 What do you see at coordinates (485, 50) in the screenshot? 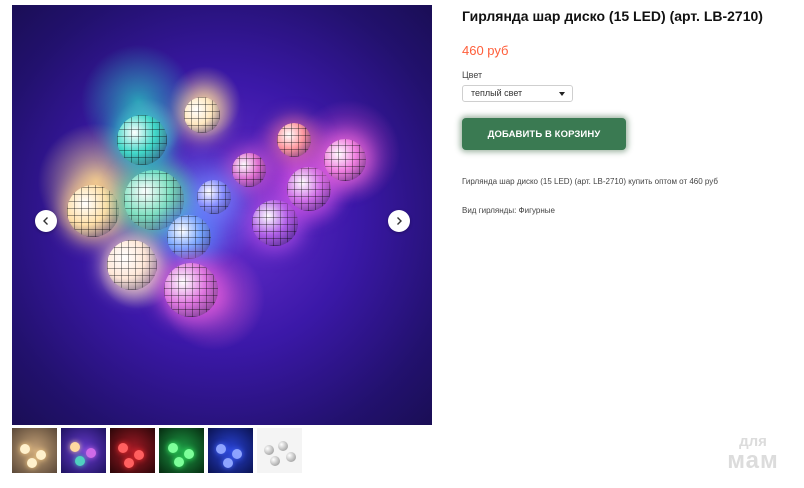
I see `product-price: 460 руб` at bounding box center [485, 50].